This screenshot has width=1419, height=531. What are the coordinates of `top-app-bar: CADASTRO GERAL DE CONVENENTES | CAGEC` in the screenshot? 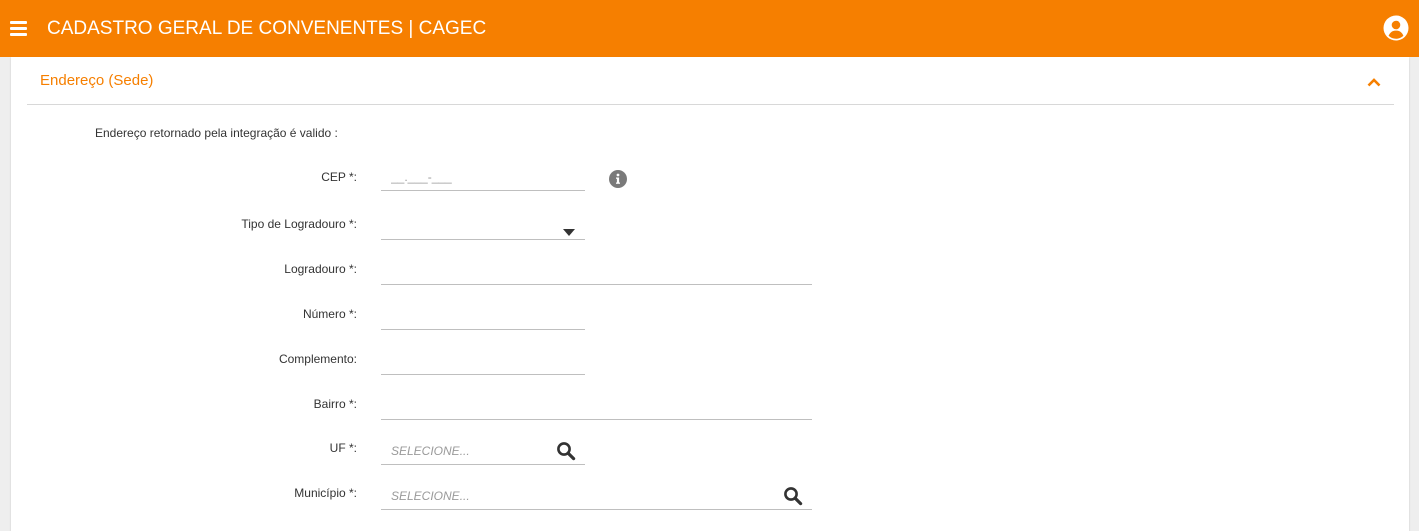 It's located at (709, 28).